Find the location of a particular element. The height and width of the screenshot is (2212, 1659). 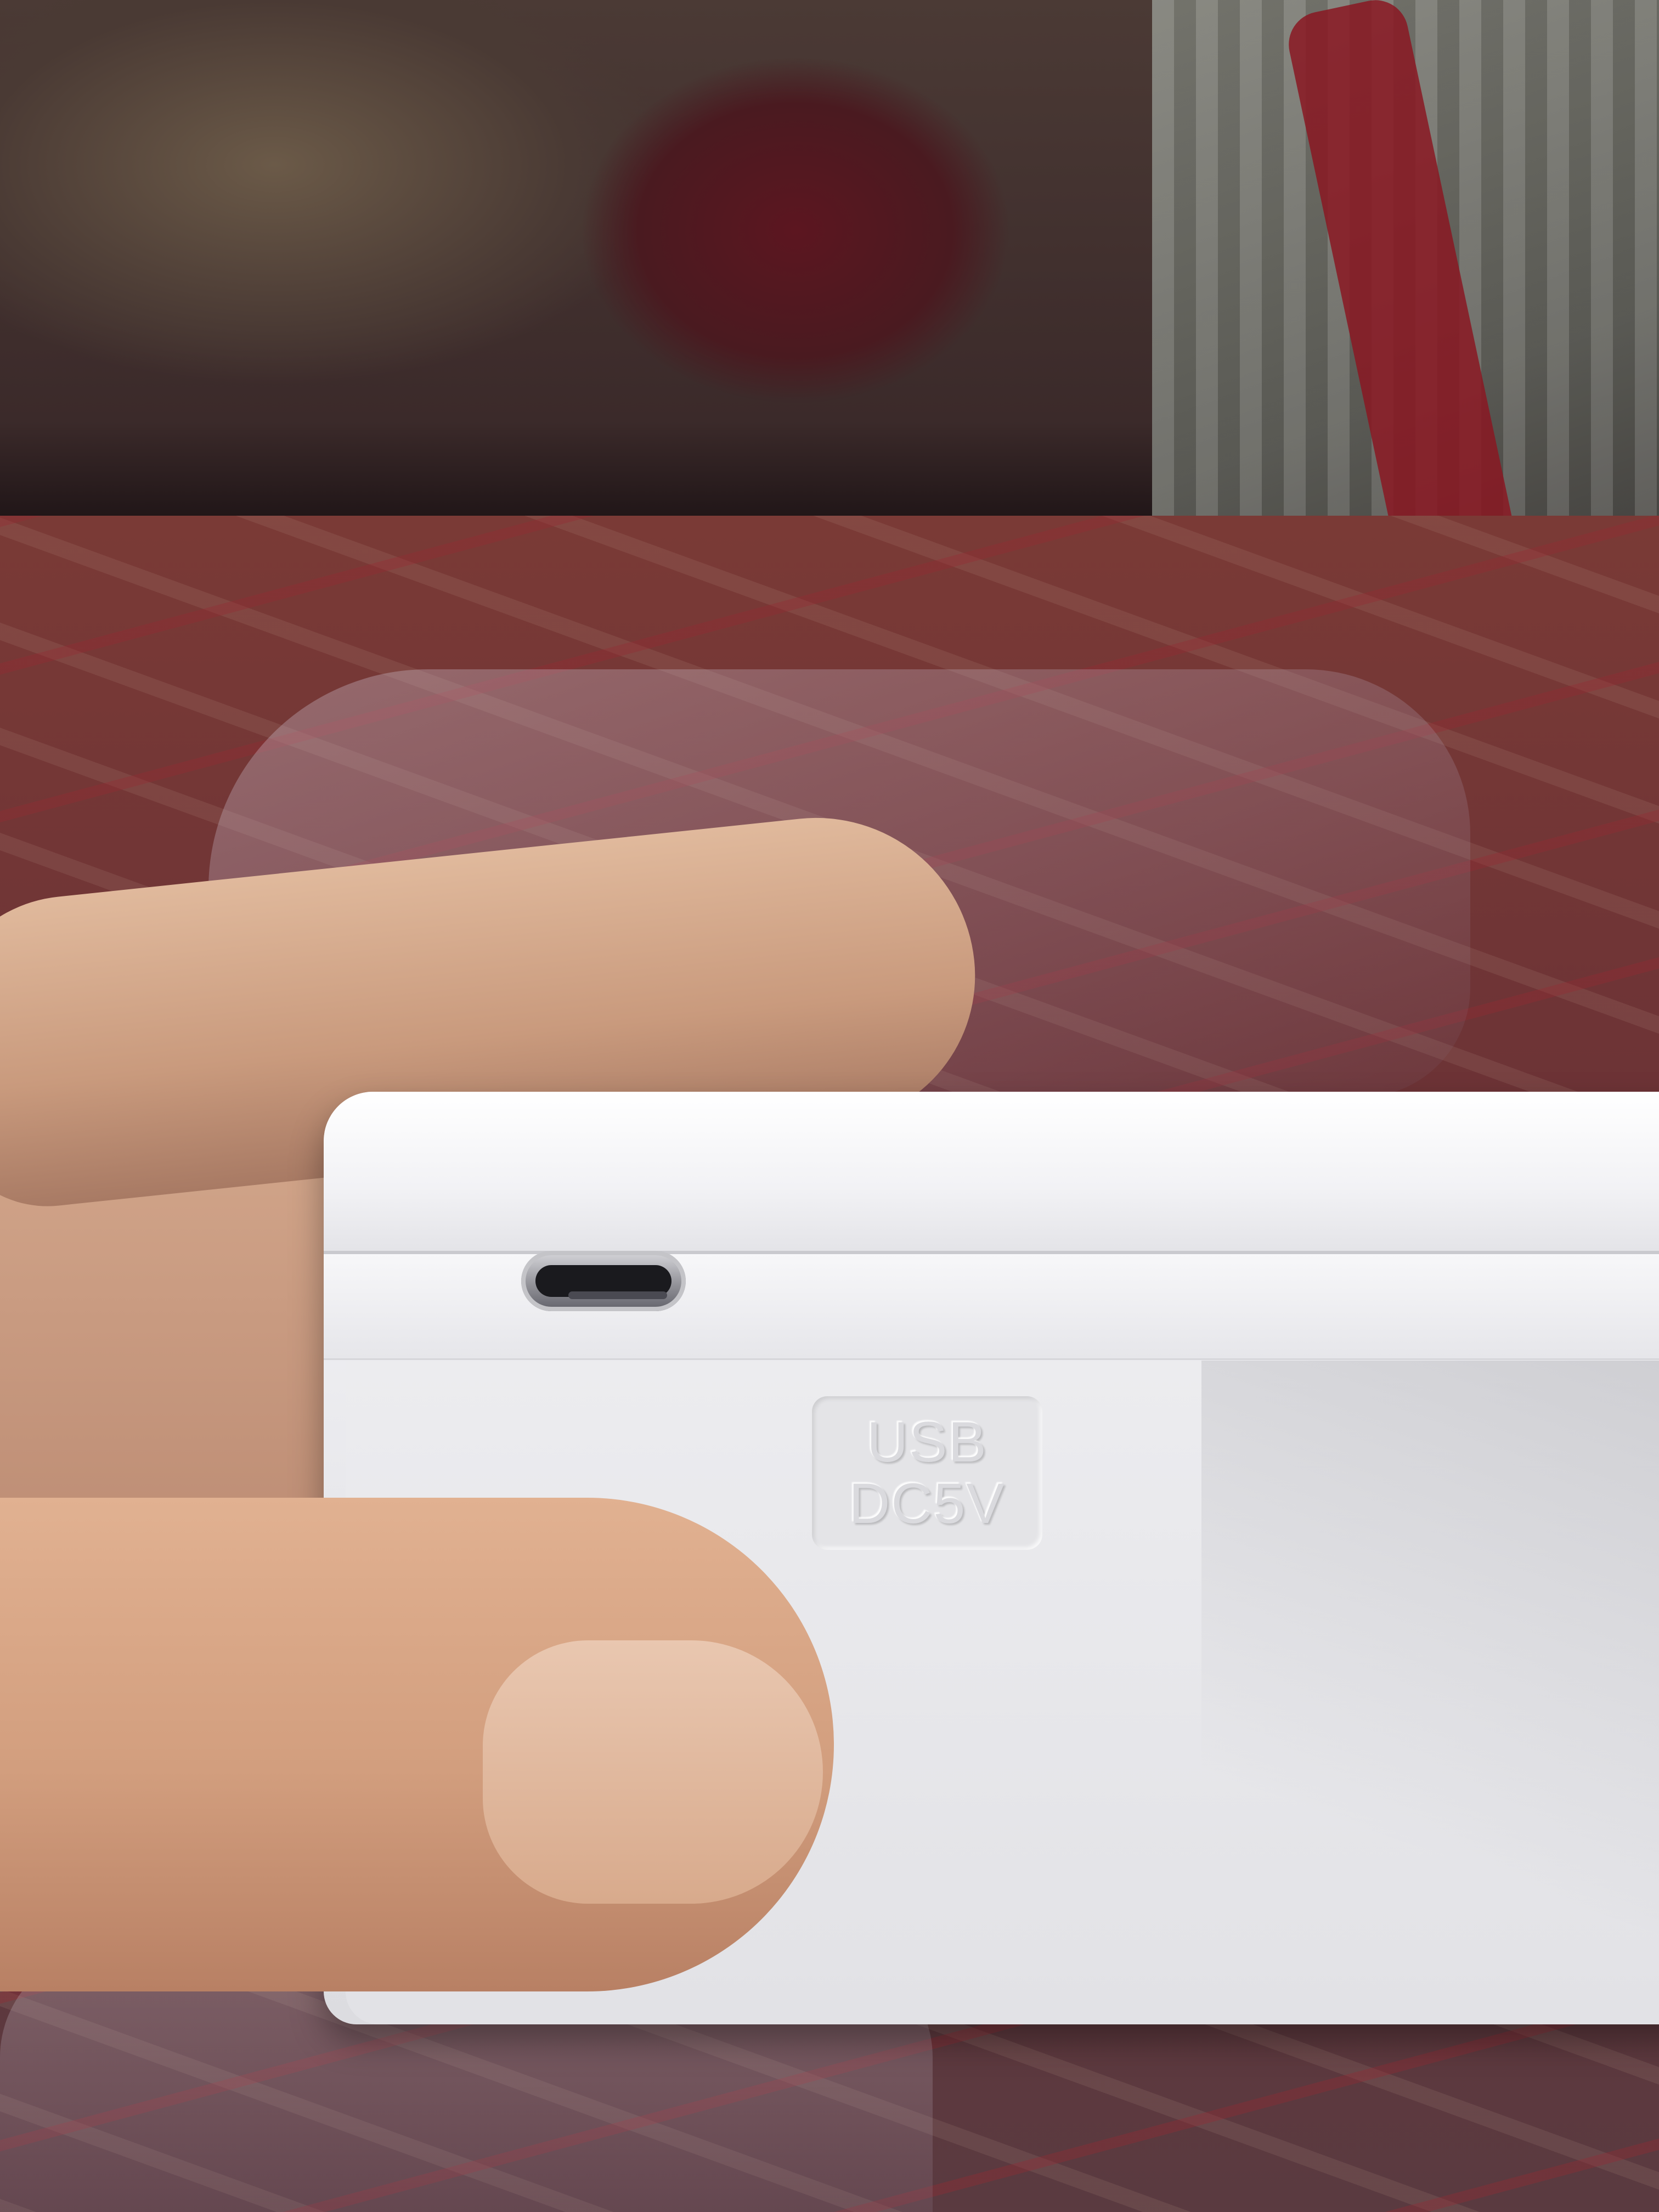

label-line-usb: USB is located at coordinates (928, 1442).